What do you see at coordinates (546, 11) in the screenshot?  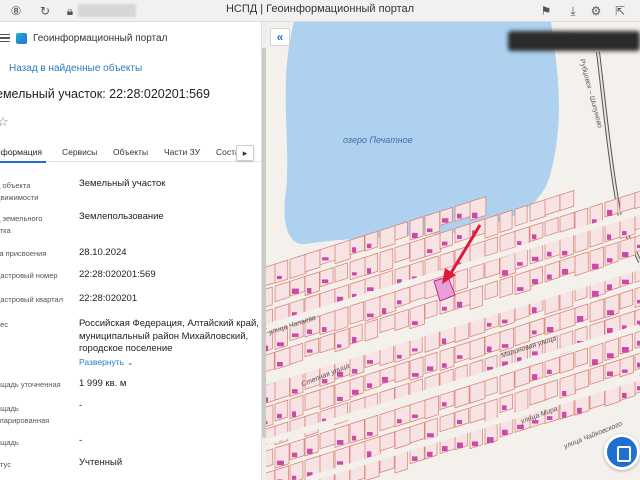 I see `bookmark-icon: ⚑` at bounding box center [546, 11].